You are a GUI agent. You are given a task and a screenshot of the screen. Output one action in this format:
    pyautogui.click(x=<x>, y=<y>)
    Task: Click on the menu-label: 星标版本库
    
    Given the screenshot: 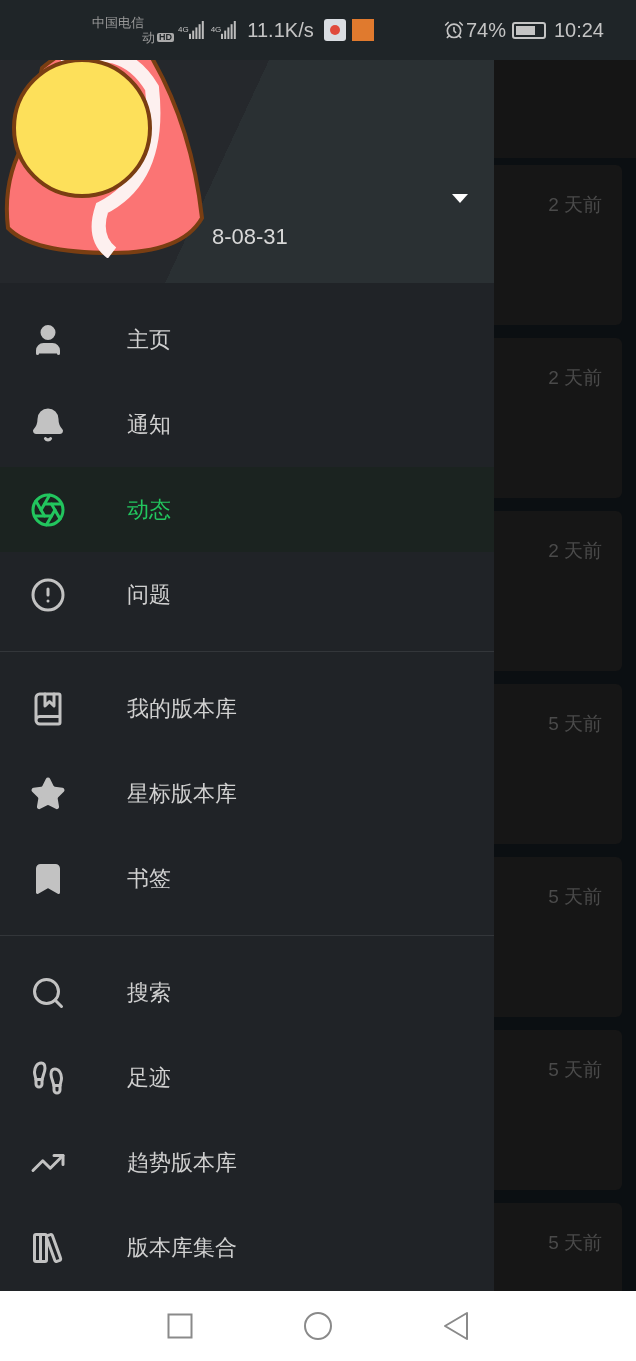 What is the action you would take?
    pyautogui.click(x=182, y=794)
    